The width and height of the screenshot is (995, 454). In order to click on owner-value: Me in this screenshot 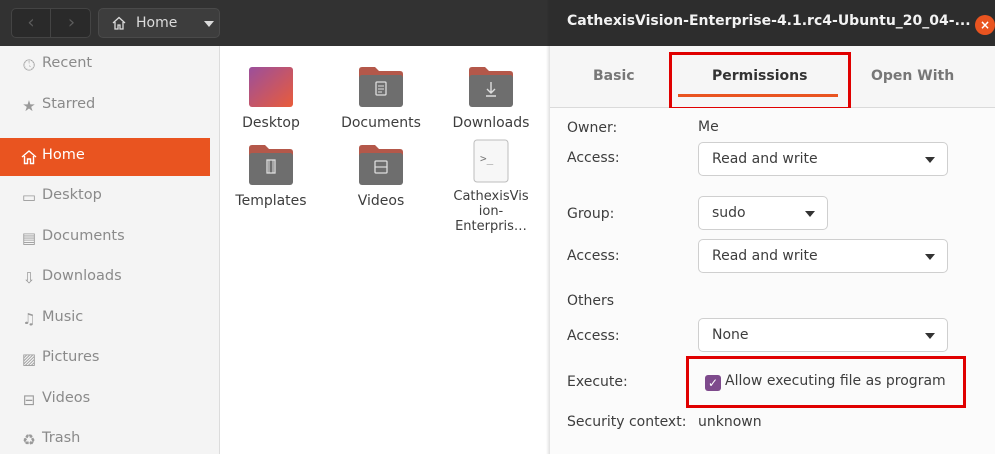, I will do `click(708, 127)`.